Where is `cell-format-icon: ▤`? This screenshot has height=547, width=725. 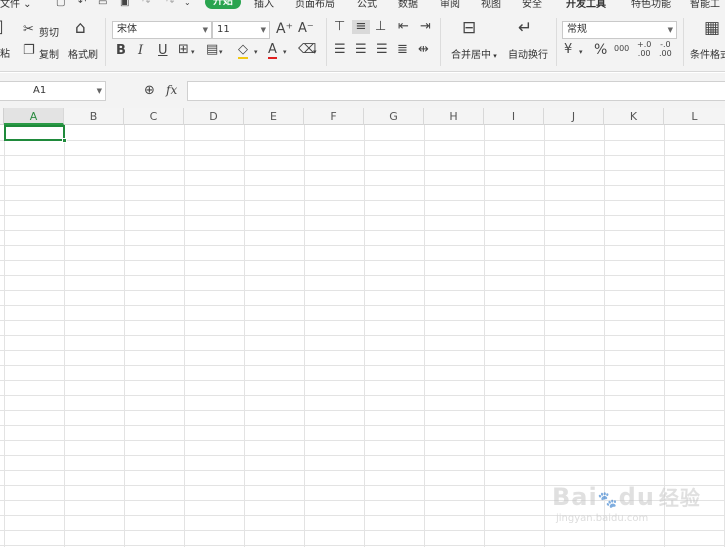 cell-format-icon: ▤ is located at coordinates (212, 50).